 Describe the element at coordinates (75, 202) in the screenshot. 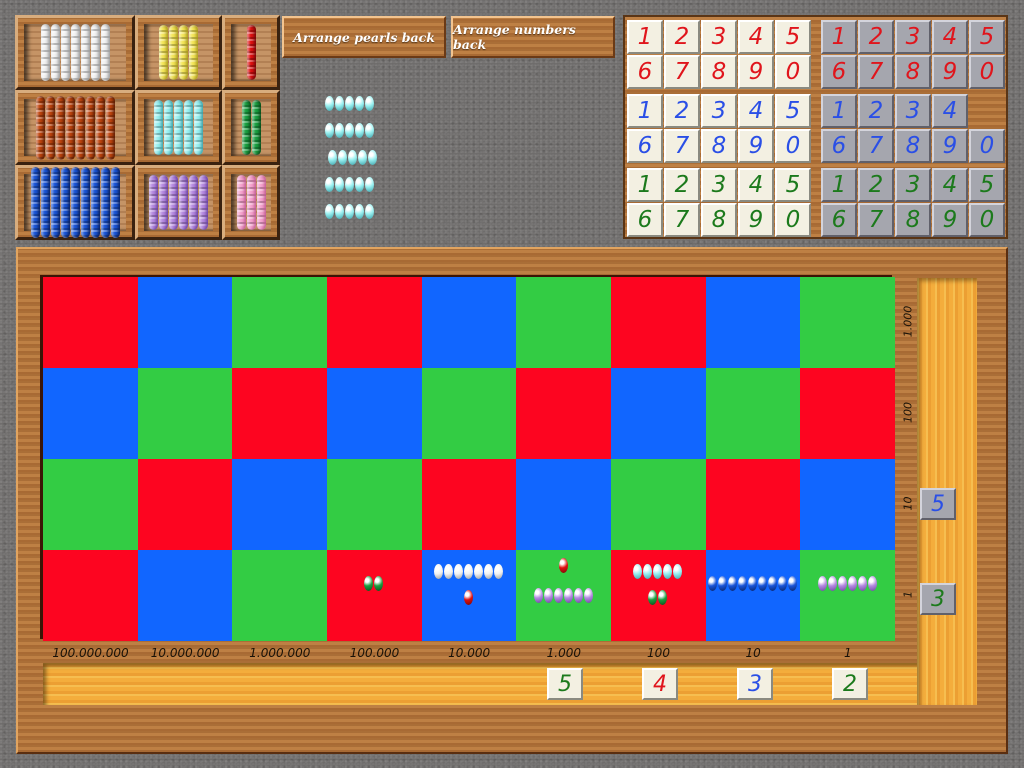

I see `bead-bin-dark-blue` at that location.